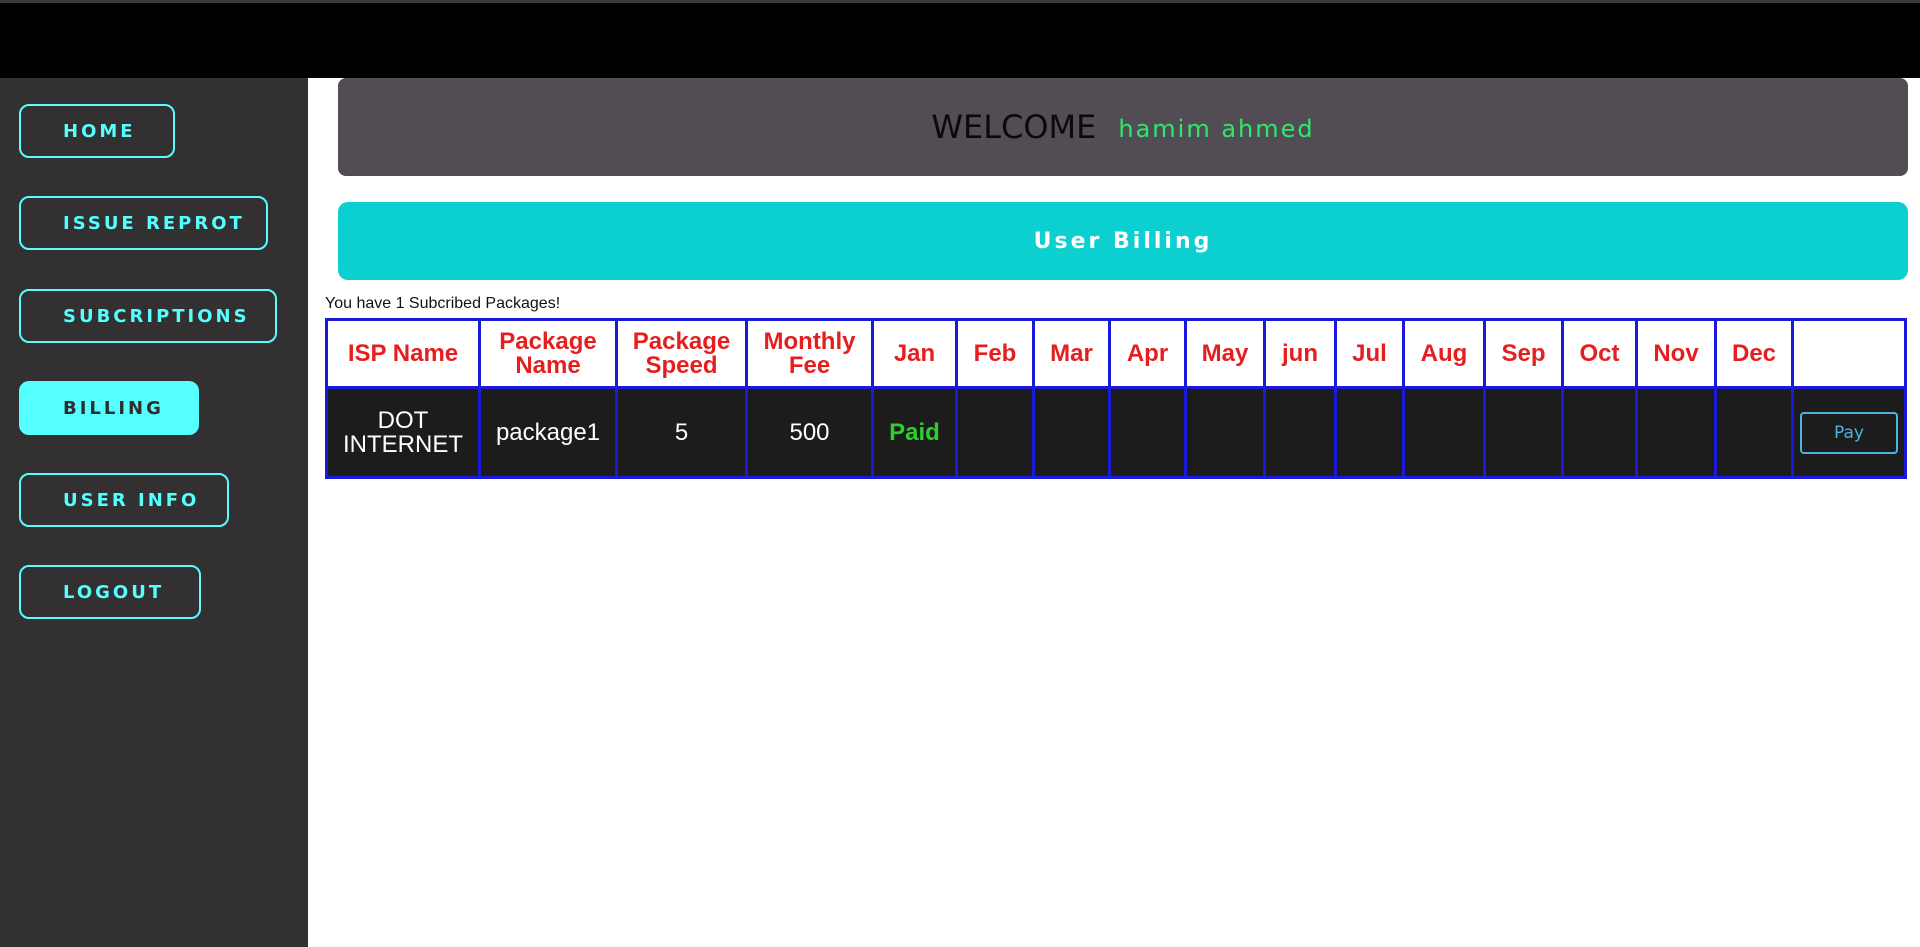 The width and height of the screenshot is (1920, 947). Describe the element at coordinates (1300, 353) in the screenshot. I see `col-jun: jun` at that location.